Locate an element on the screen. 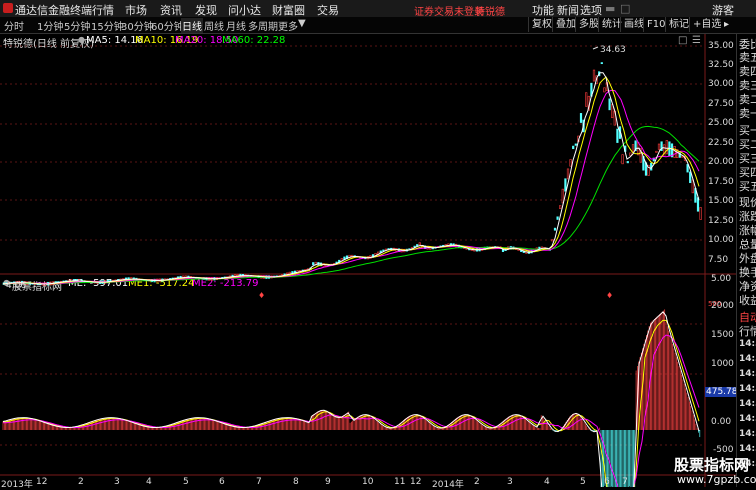 The image size is (756, 490). price-tick: 32.50 is located at coordinates (721, 65).